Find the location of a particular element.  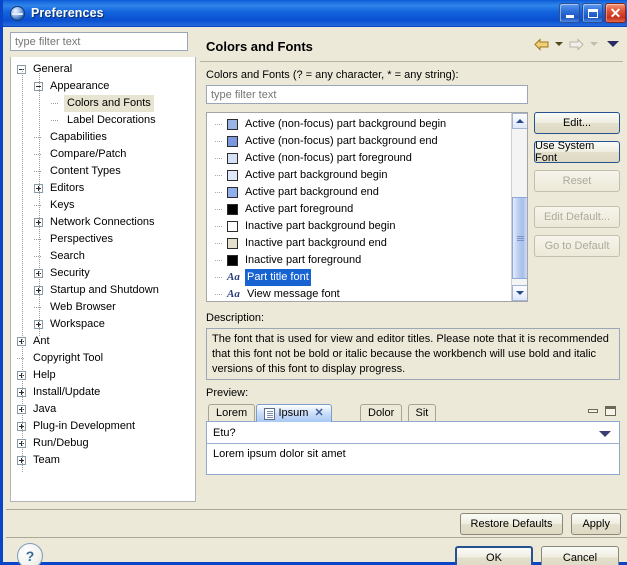

title-bar: Preferences ✕ is located at coordinates (315, 13).